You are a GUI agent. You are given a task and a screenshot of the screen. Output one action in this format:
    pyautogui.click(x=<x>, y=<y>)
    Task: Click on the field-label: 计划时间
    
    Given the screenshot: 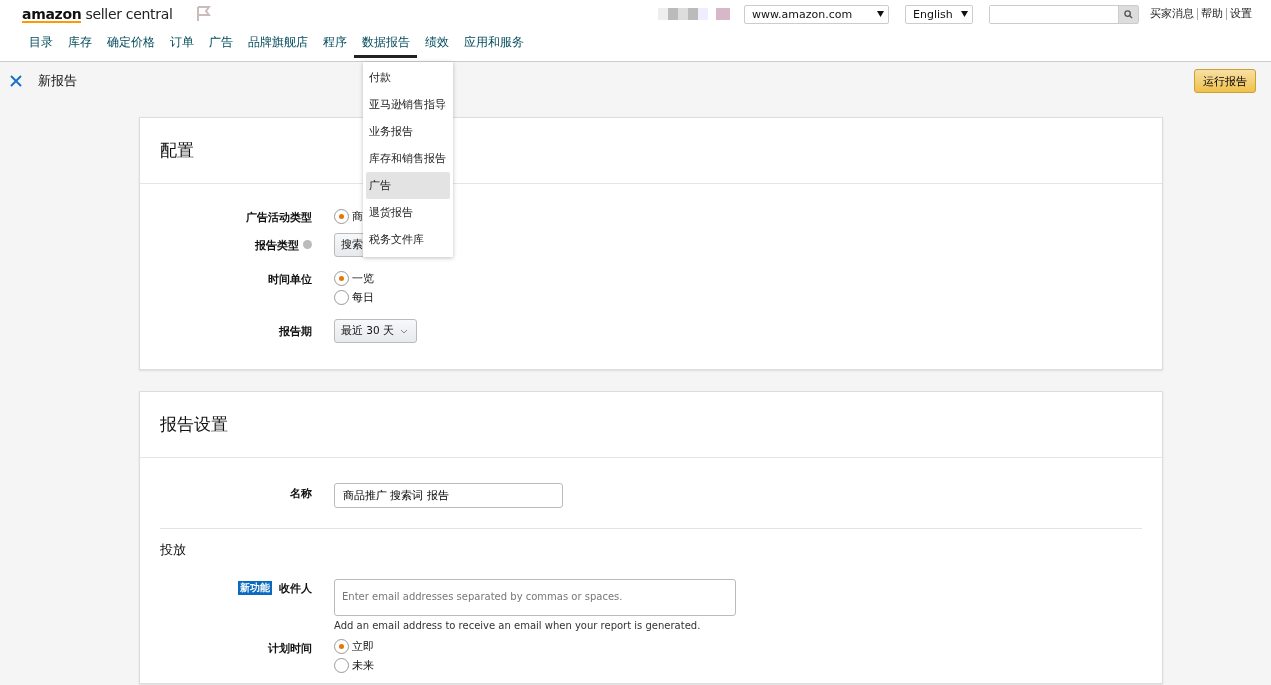 What is the action you would take?
    pyautogui.click(x=290, y=648)
    